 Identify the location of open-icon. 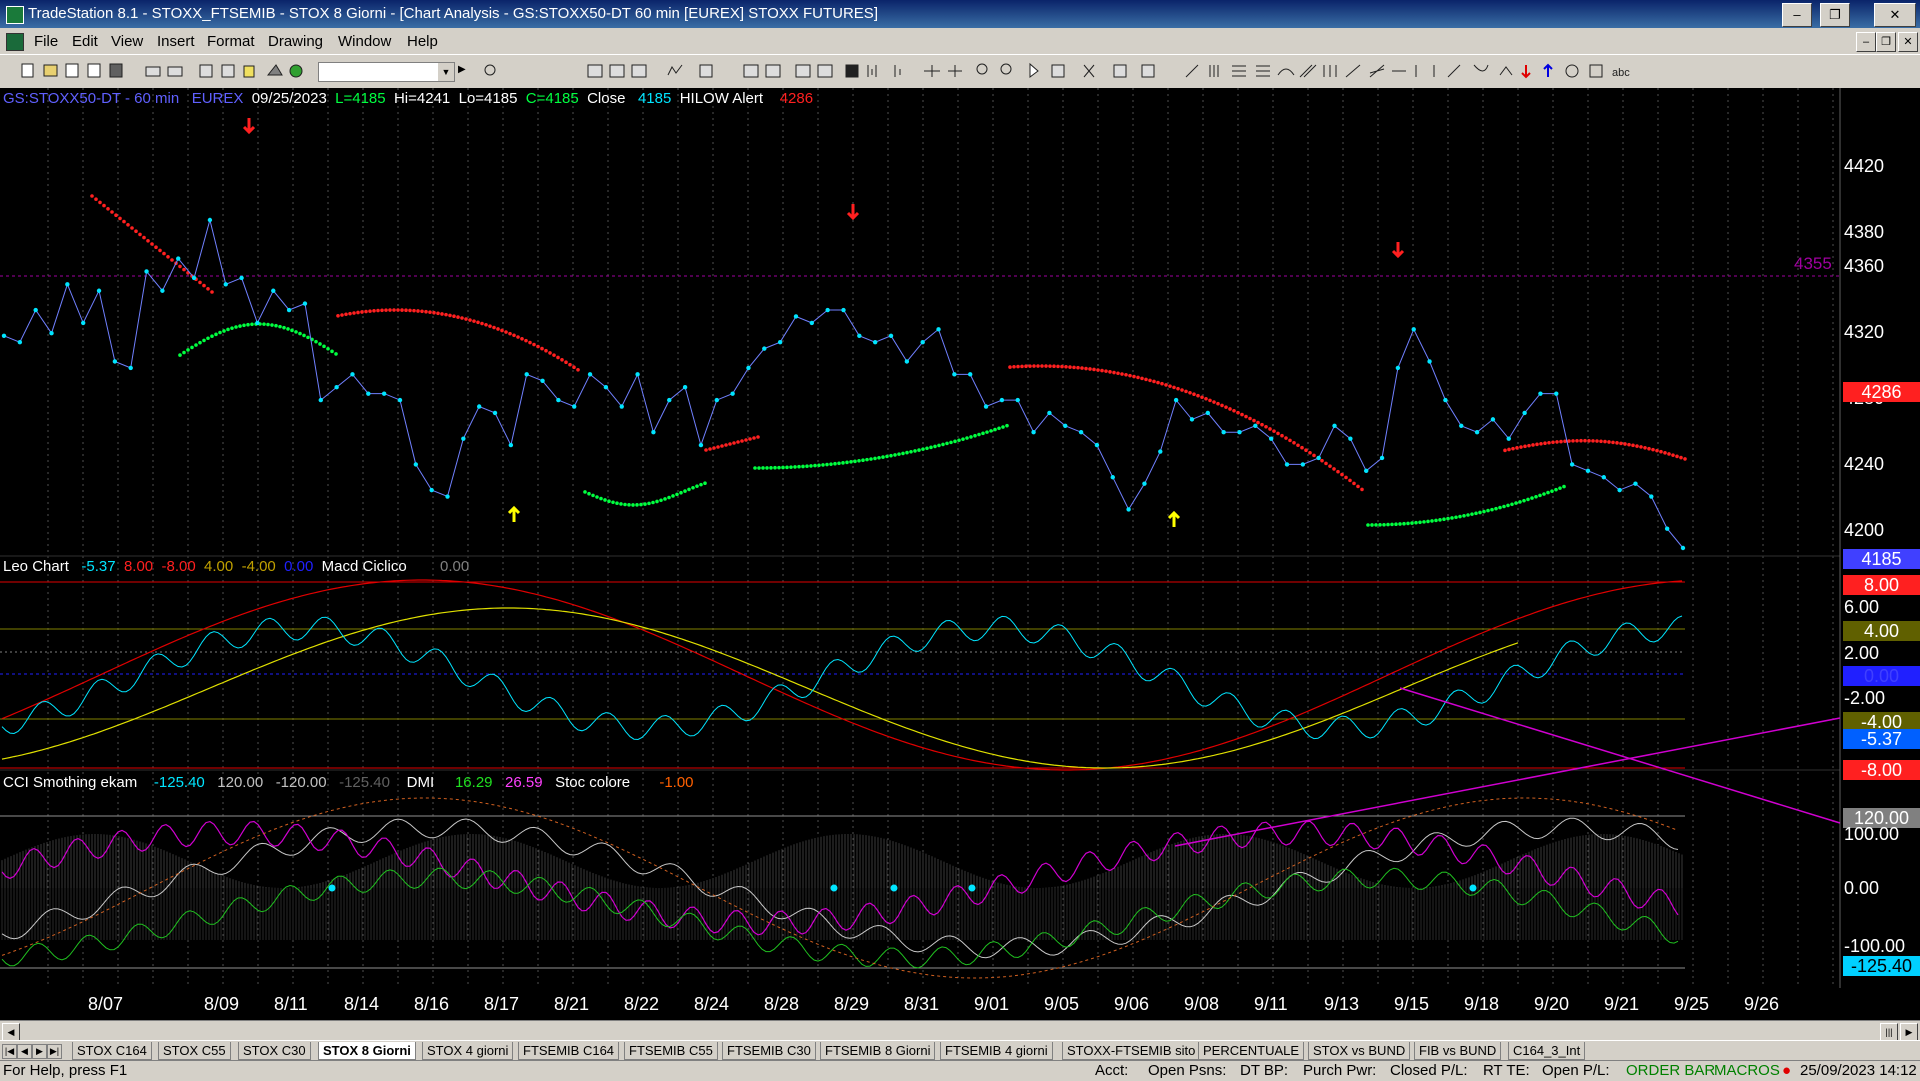
(50, 70).